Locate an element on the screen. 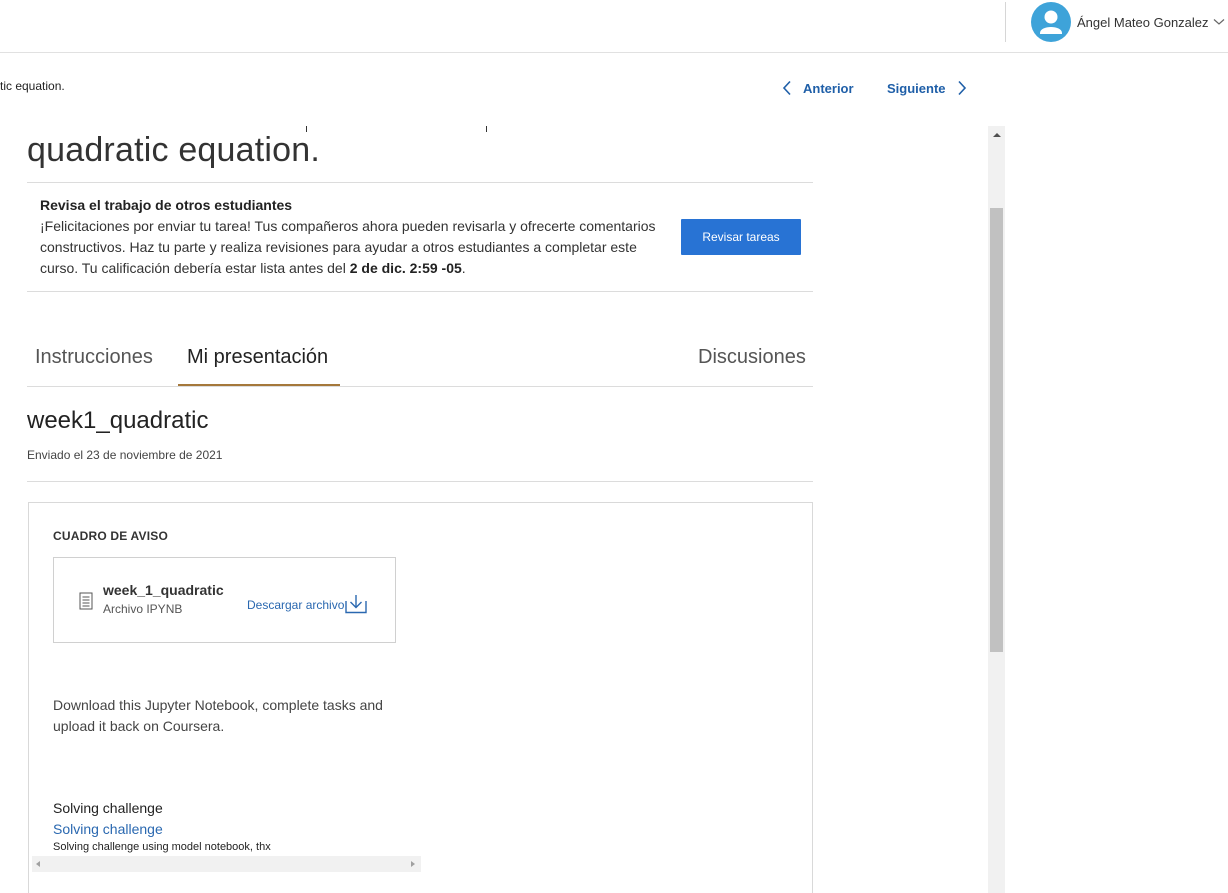 Image resolution: width=1228 pixels, height=893 pixels. active-tab-indicator is located at coordinates (259, 385).